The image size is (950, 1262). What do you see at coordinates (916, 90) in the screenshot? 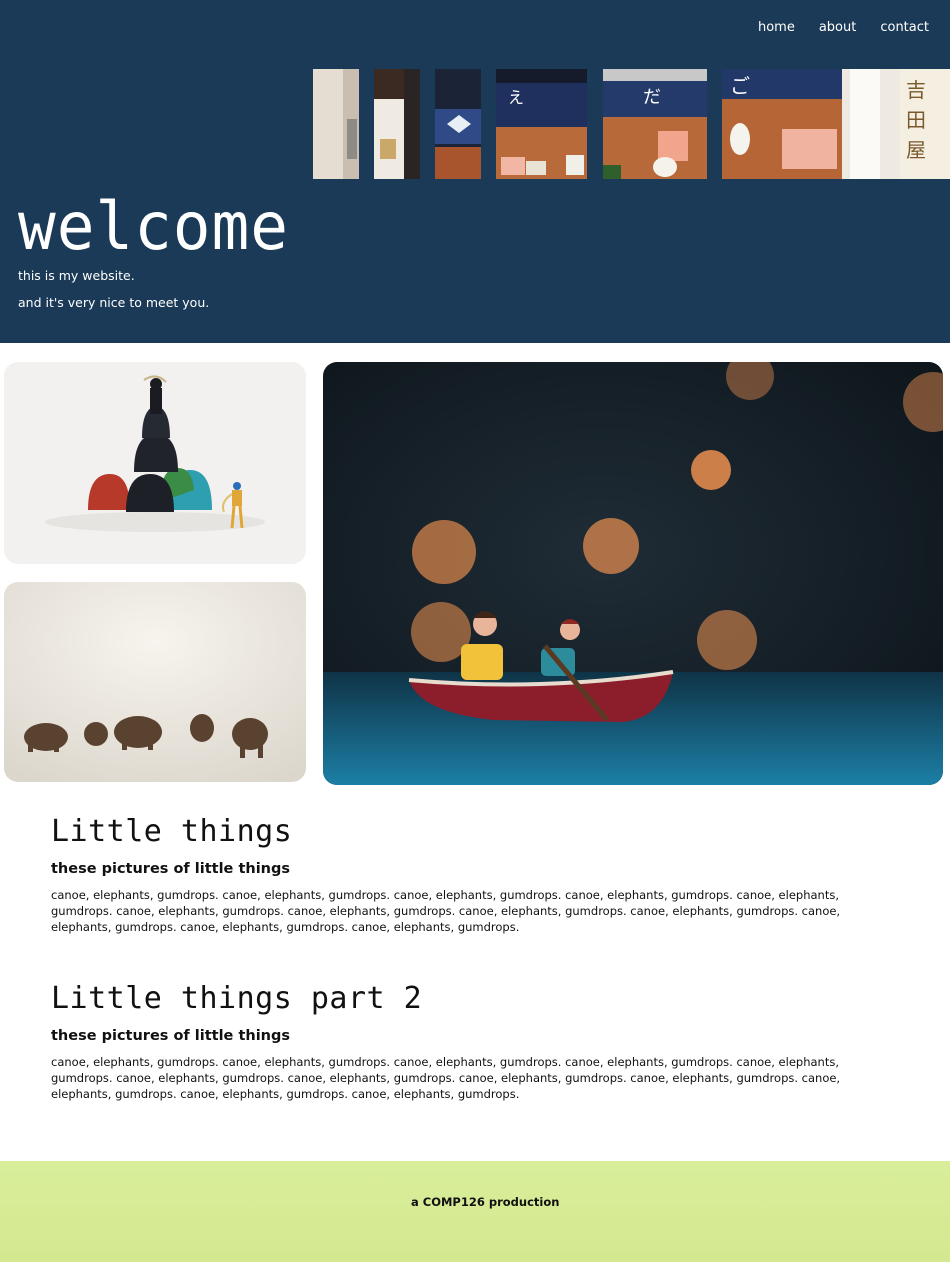
I see `svg-text: 吉` at bounding box center [916, 90].